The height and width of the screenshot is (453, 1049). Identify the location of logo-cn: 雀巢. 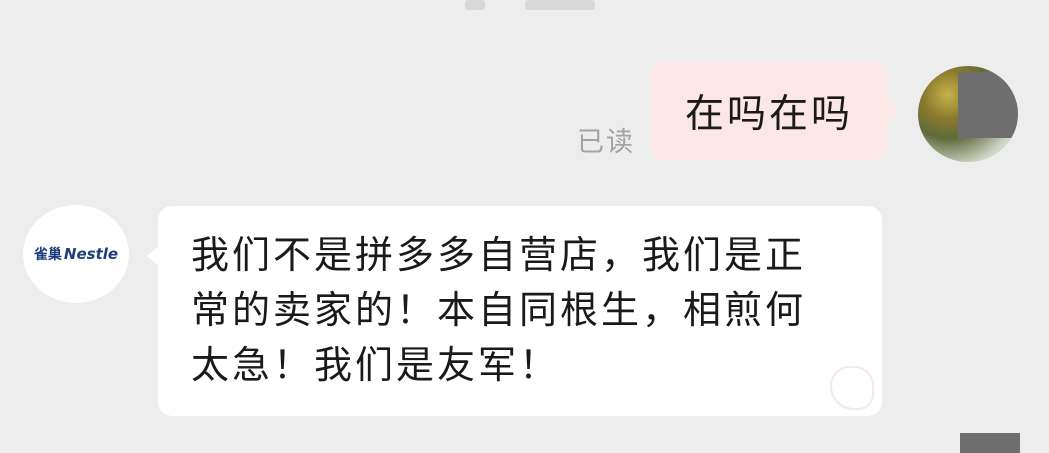
(47, 255).